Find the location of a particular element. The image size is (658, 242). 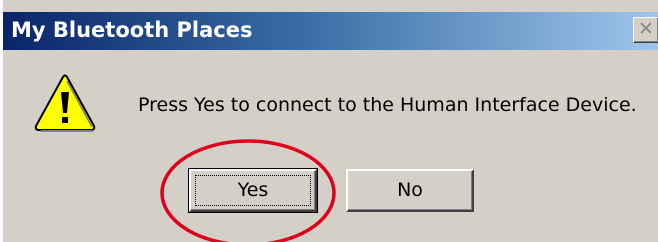

close-icon: ✕ is located at coordinates (646, 29).